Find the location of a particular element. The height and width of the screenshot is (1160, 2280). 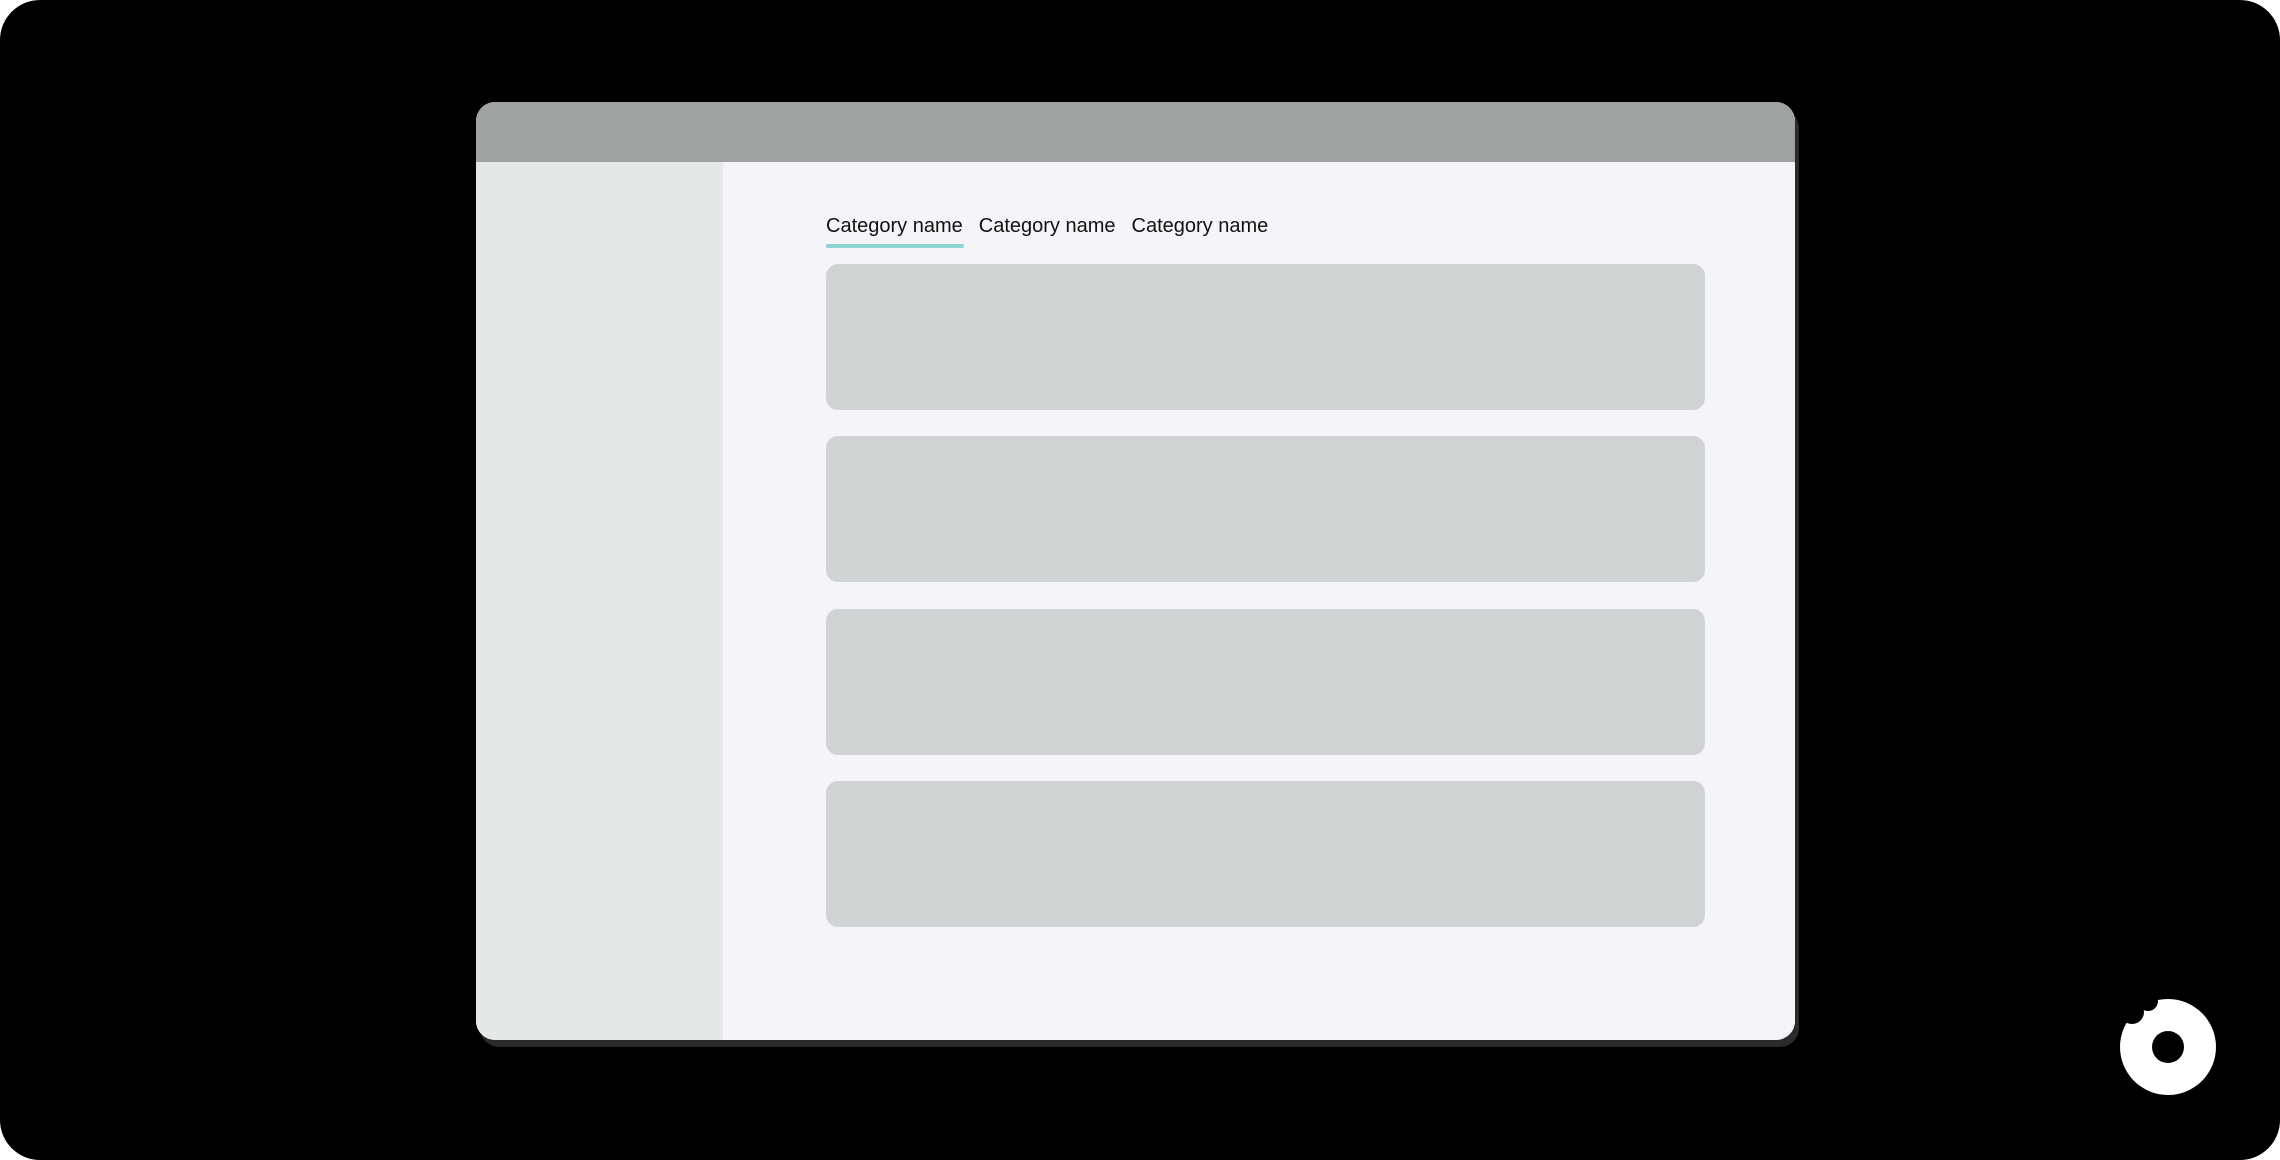

tab-category-1: Category name is located at coordinates (895, 231).